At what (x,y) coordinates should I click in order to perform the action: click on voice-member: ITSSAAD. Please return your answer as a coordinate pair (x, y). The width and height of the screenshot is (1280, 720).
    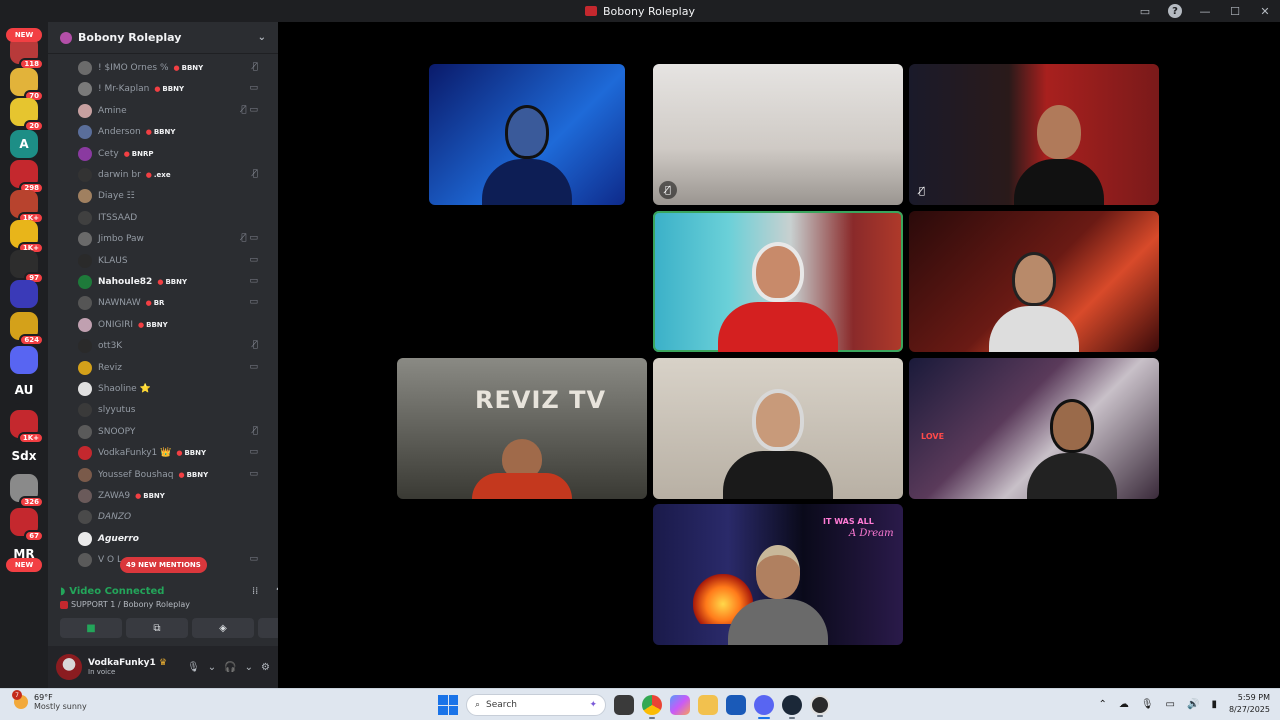
    Looking at the image, I should click on (173, 218).